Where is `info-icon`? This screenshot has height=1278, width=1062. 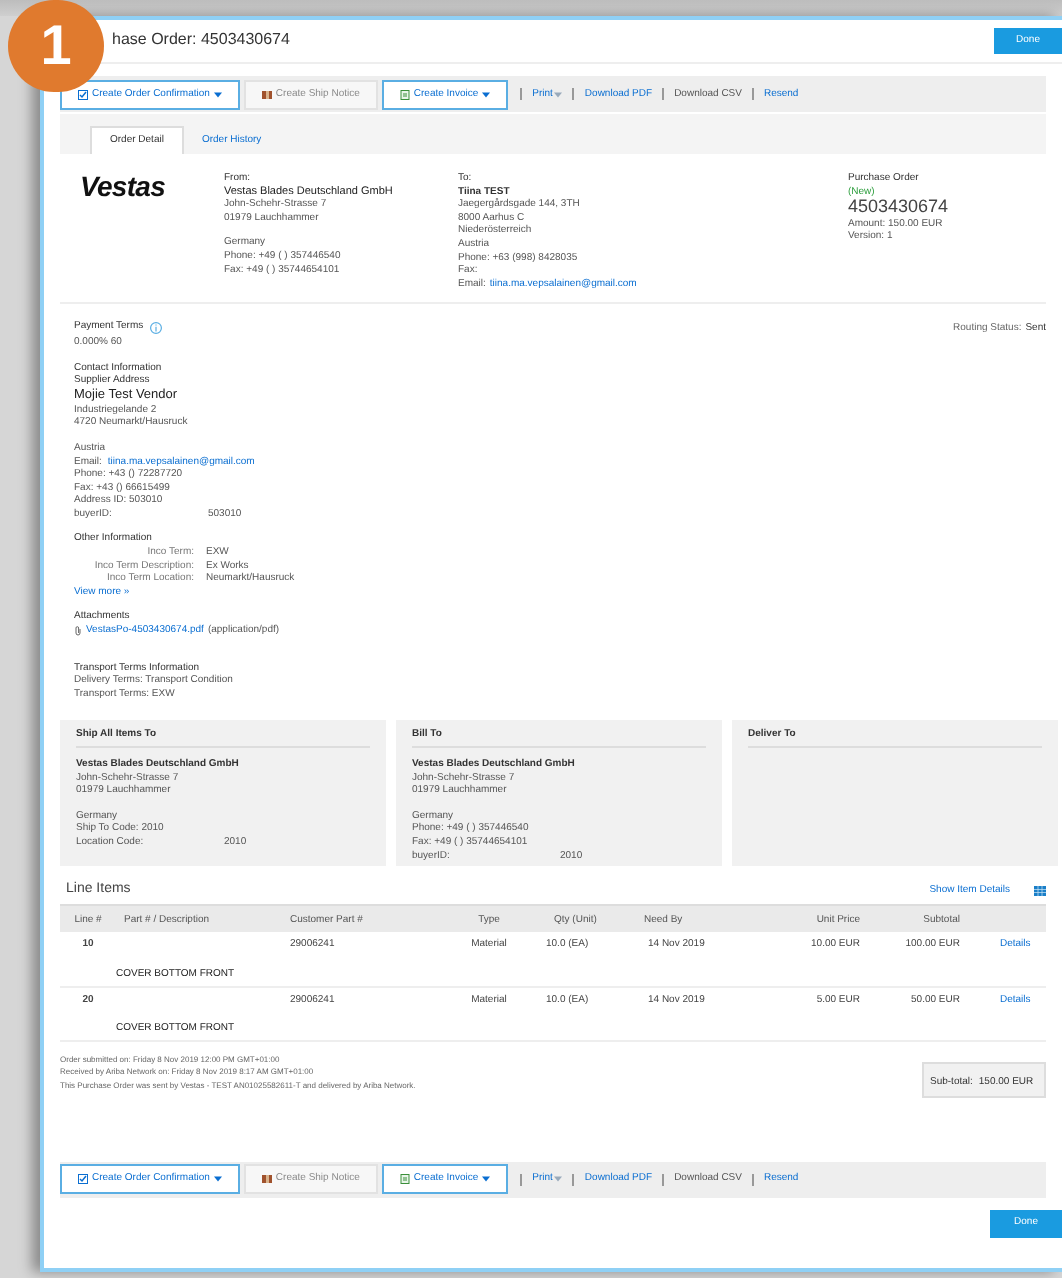 info-icon is located at coordinates (155, 327).